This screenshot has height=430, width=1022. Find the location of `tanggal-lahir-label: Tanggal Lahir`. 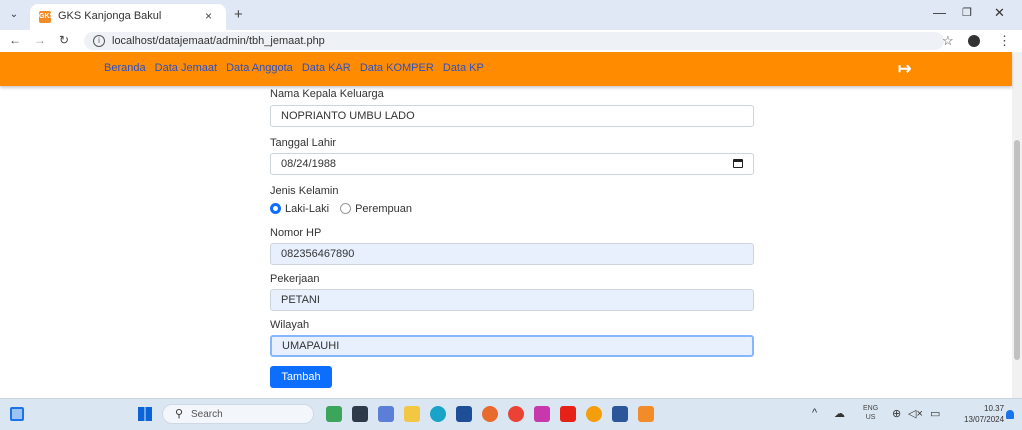

tanggal-lahir-label: Tanggal Lahir is located at coordinates (303, 143).